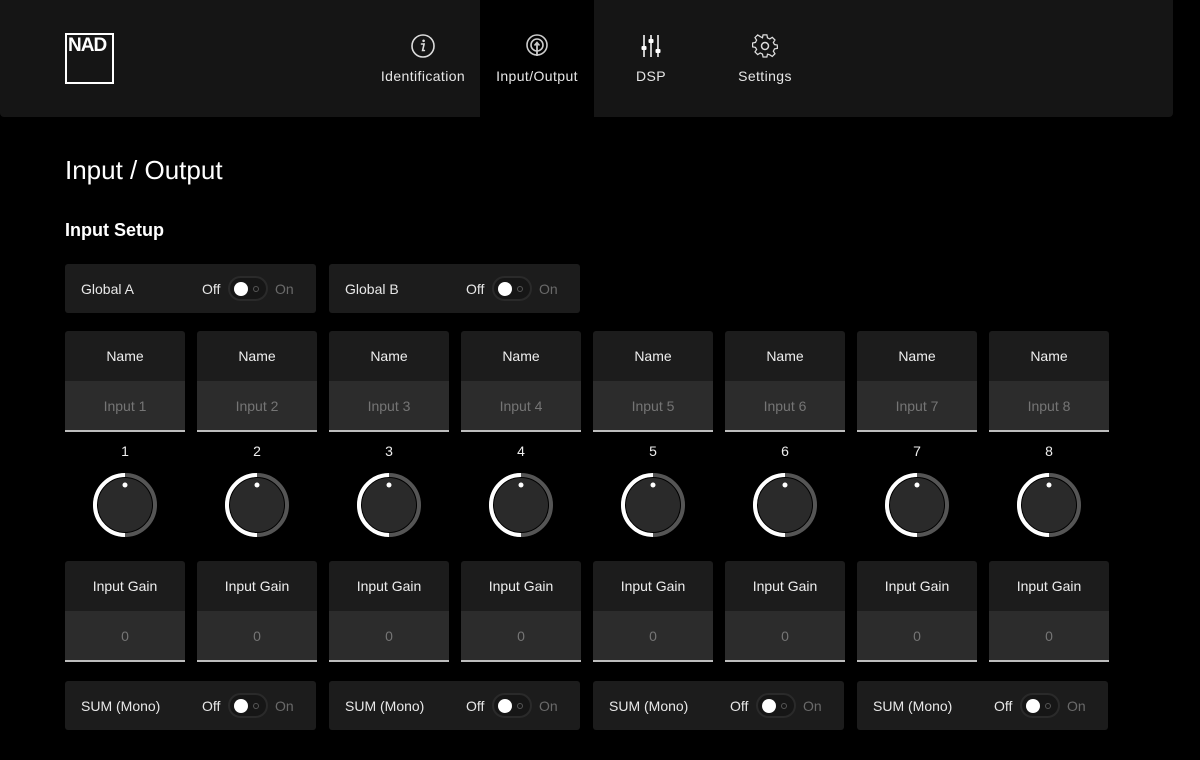 This screenshot has width=1200, height=760. What do you see at coordinates (423, 76) in the screenshot?
I see `nav-label: Identification` at bounding box center [423, 76].